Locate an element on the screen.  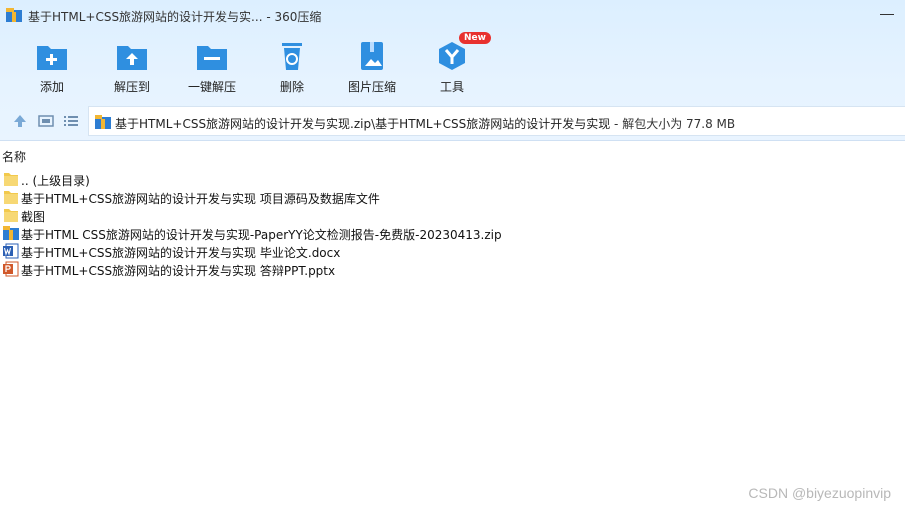
list-item: 截图 is located at coordinates (303, 215).